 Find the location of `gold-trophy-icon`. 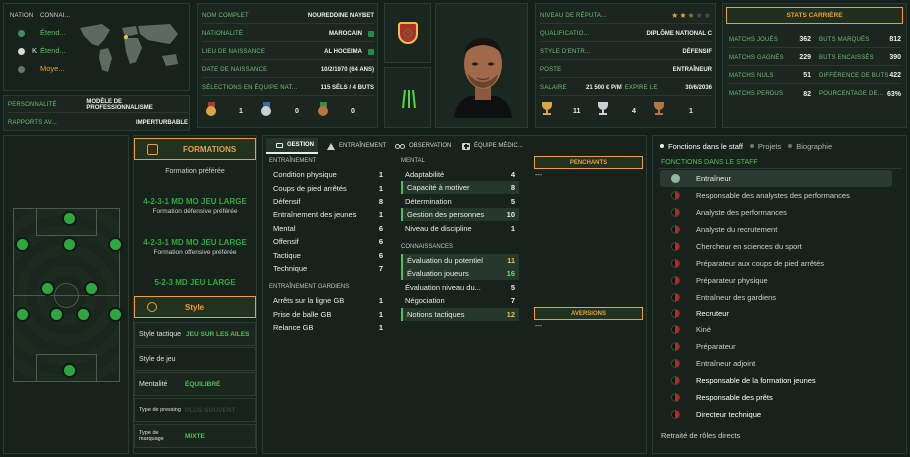

gold-trophy-icon is located at coordinates (547, 109).